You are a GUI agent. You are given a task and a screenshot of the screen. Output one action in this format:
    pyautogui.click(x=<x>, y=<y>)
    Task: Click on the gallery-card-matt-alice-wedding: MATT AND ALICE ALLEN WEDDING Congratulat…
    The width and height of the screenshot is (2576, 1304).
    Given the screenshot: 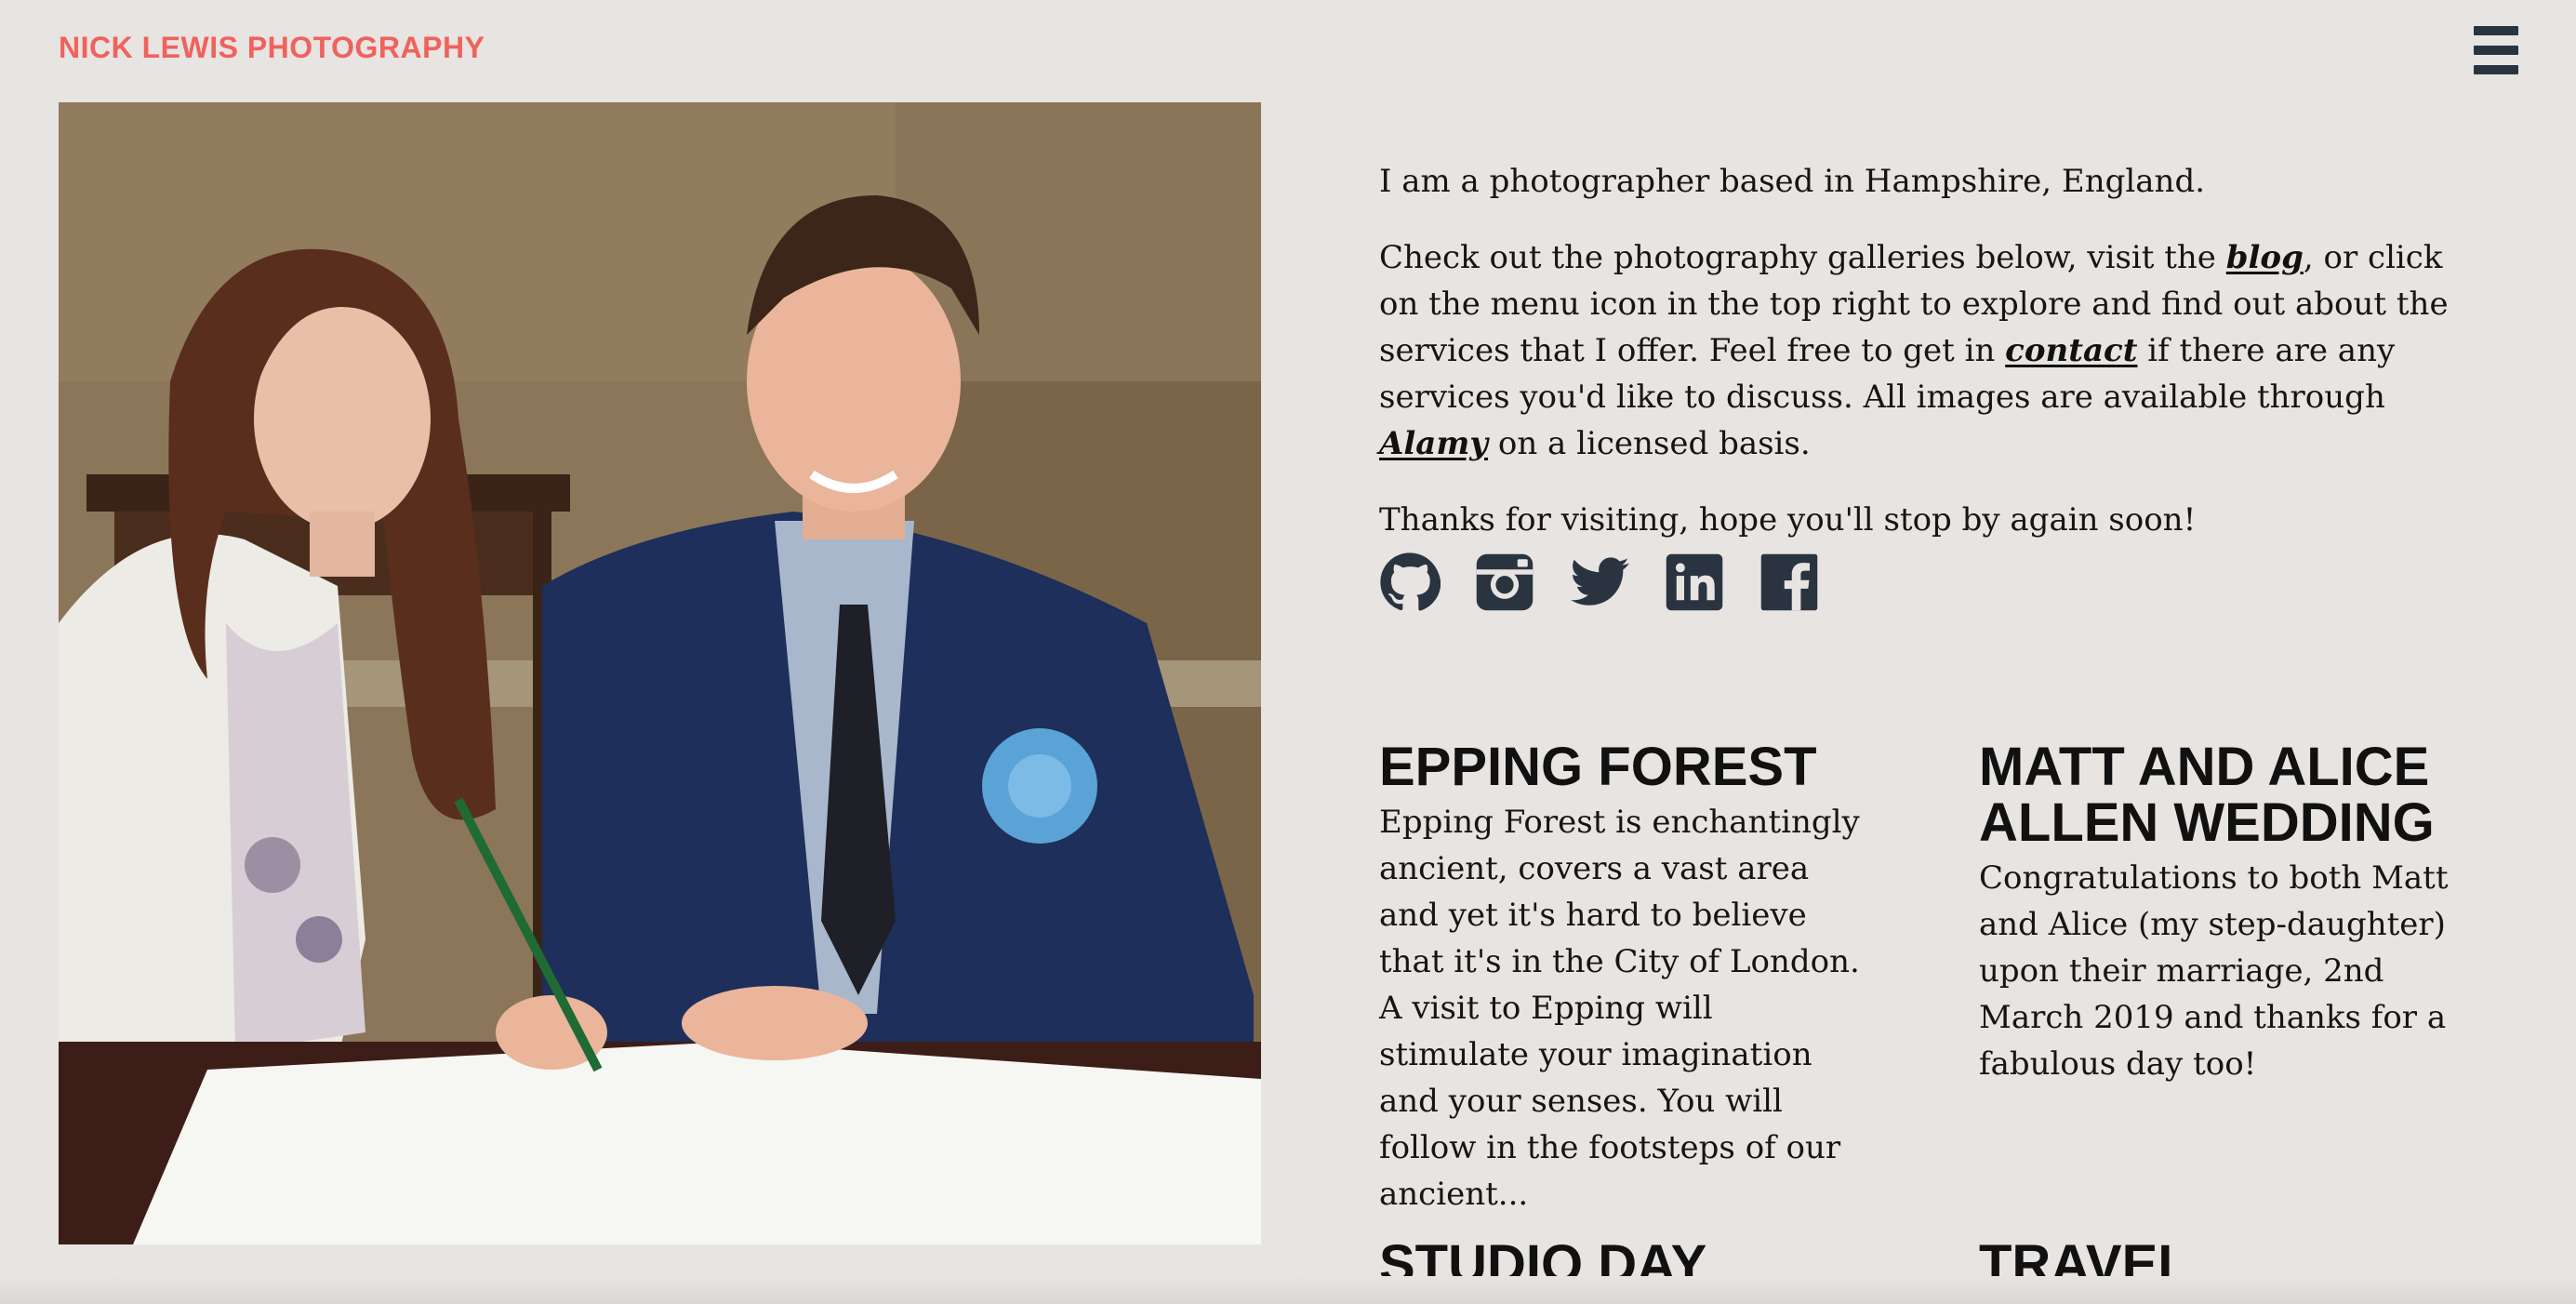 What is the action you would take?
    pyautogui.click(x=2221, y=913)
    